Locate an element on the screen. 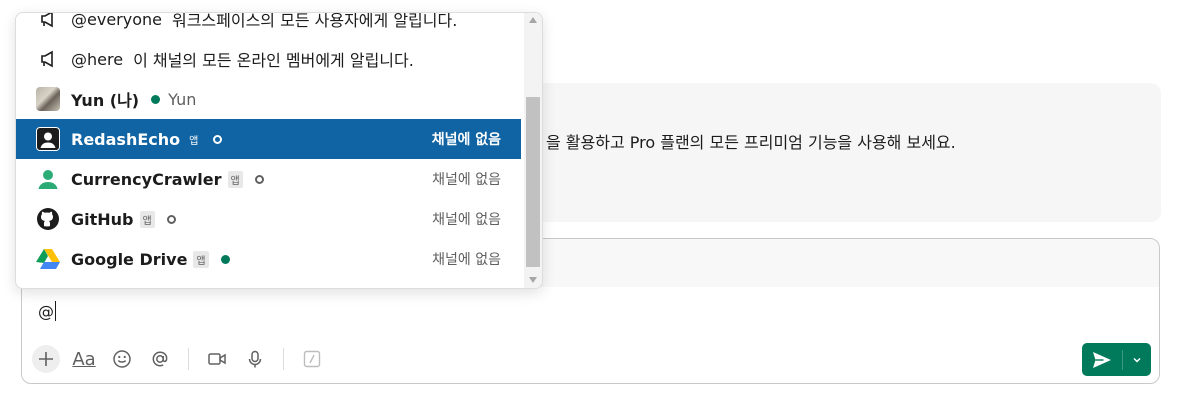  text-format-icon: Aa is located at coordinates (84, 359).